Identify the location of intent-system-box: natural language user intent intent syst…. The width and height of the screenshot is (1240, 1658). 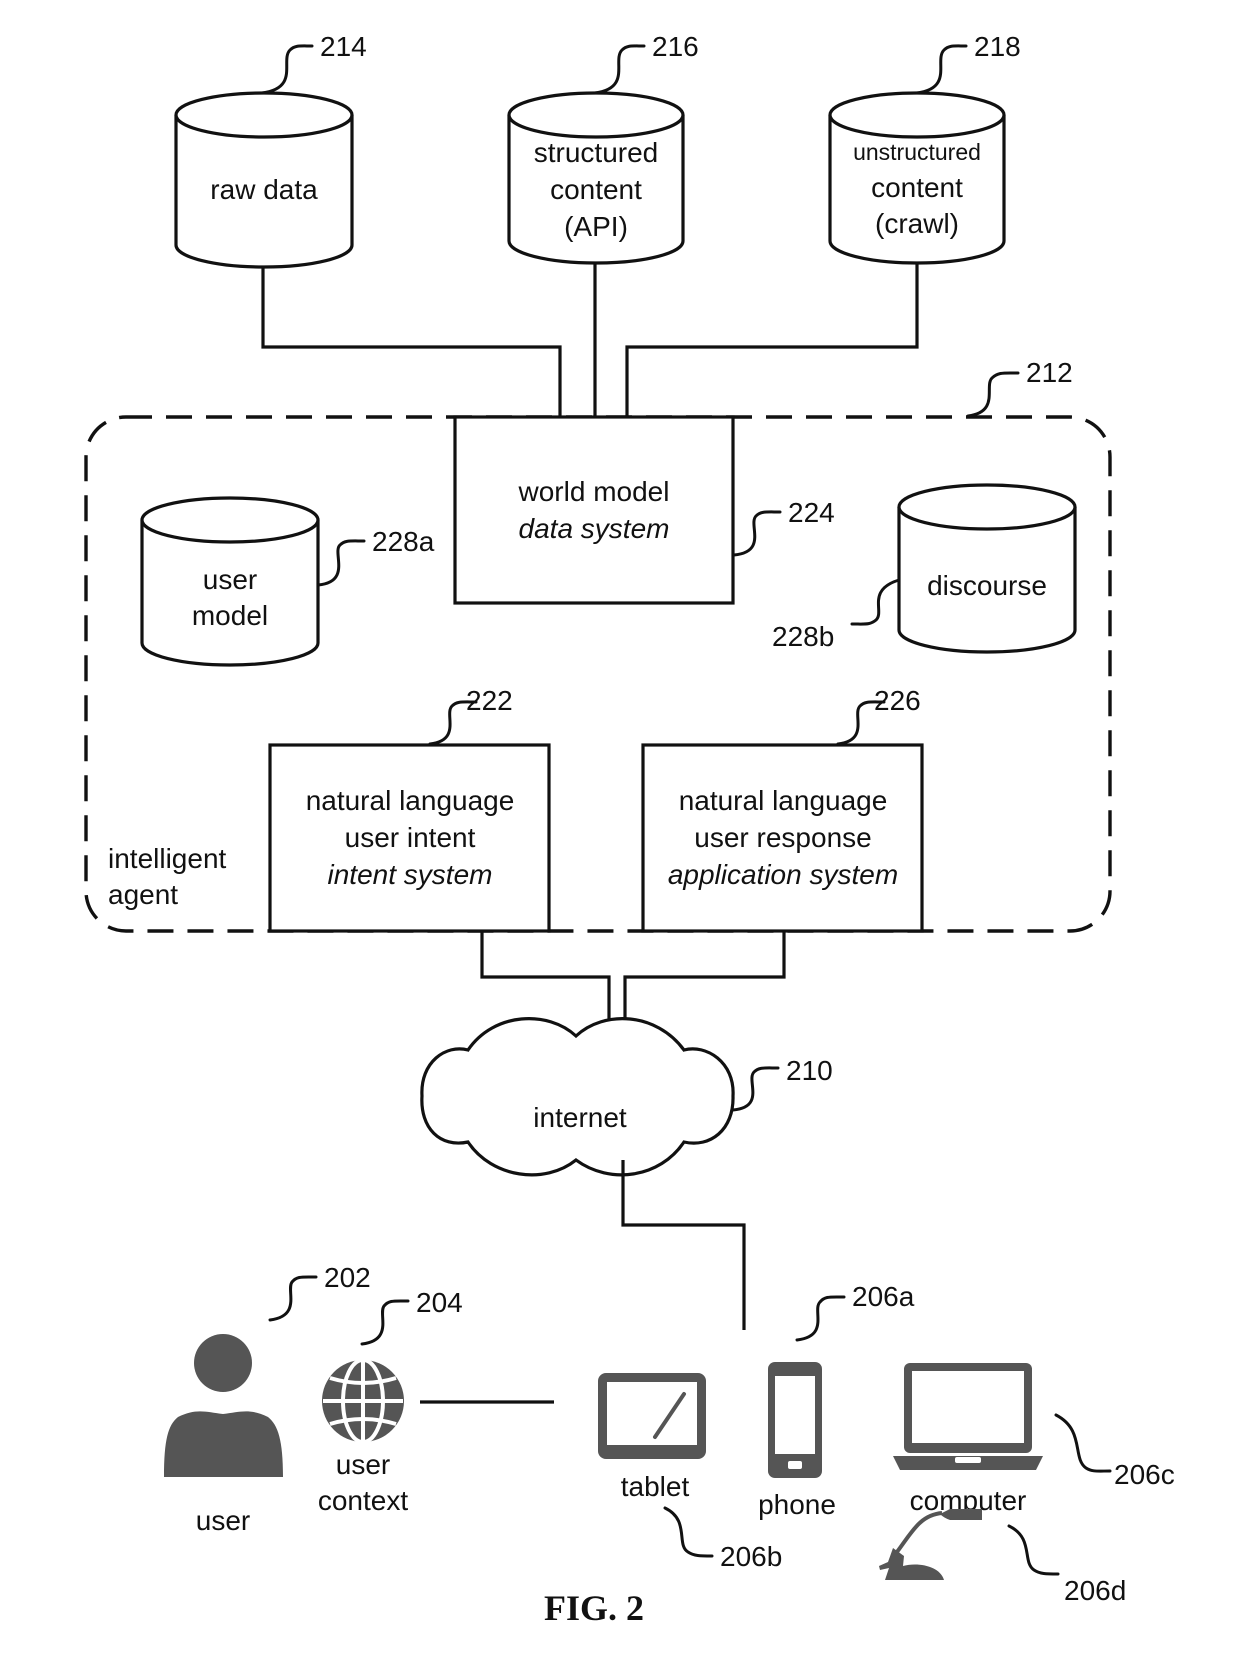
(409, 838).